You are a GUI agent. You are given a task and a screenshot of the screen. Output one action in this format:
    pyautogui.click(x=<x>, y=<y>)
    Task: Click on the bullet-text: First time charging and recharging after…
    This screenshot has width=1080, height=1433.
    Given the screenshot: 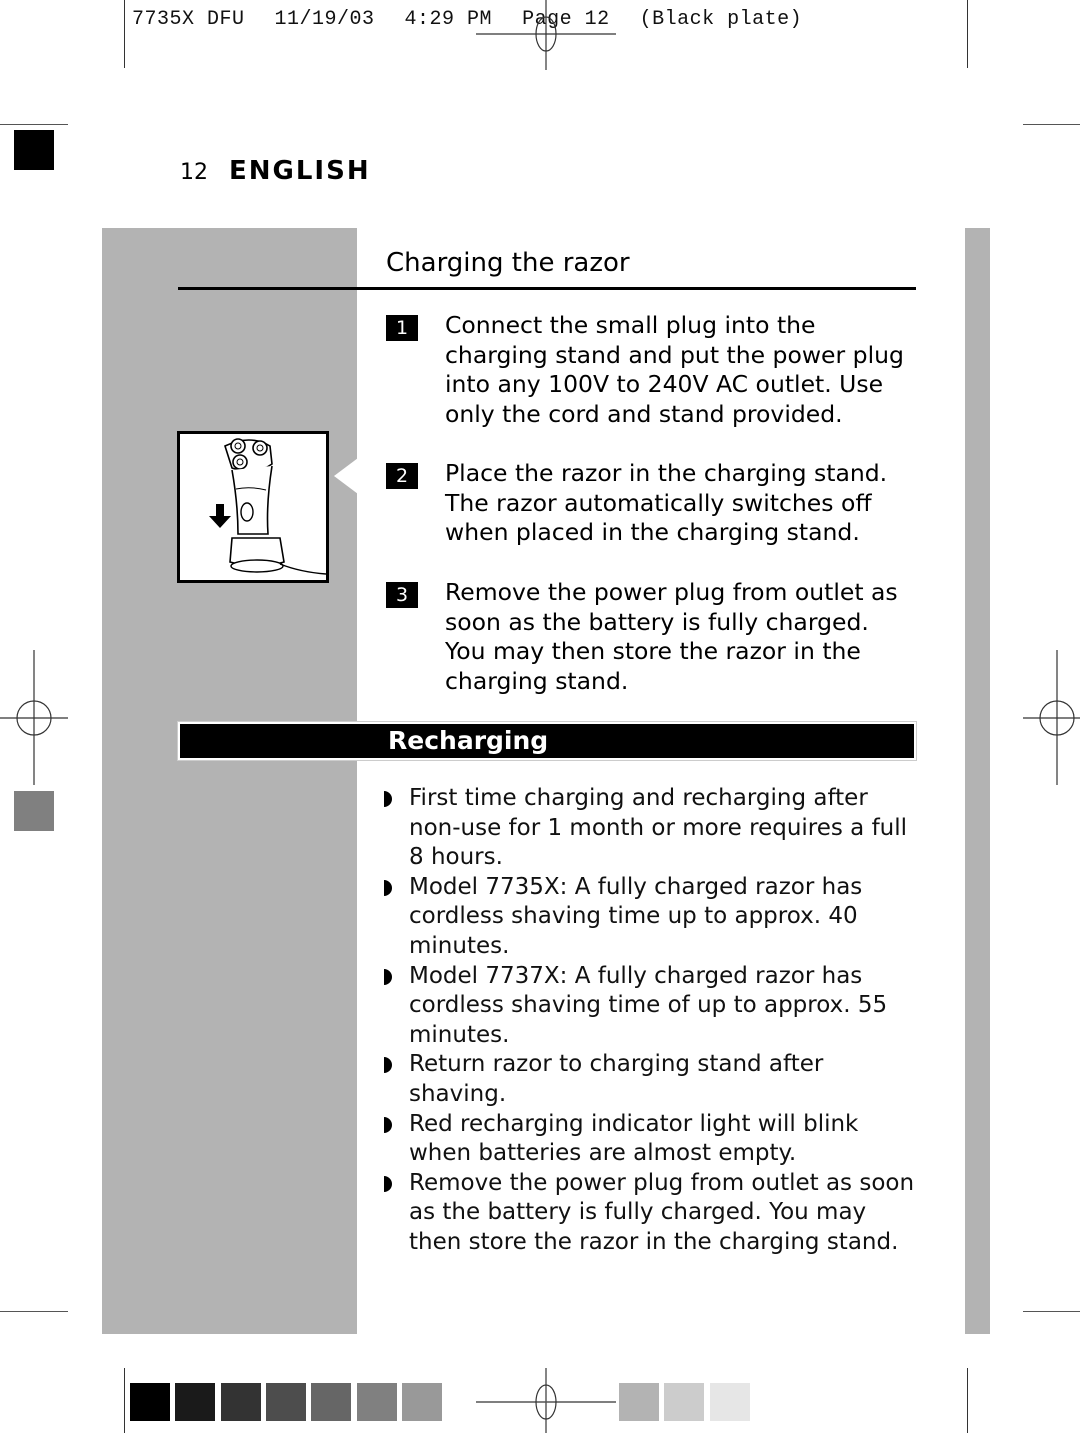 What is the action you would take?
    pyautogui.click(x=658, y=828)
    